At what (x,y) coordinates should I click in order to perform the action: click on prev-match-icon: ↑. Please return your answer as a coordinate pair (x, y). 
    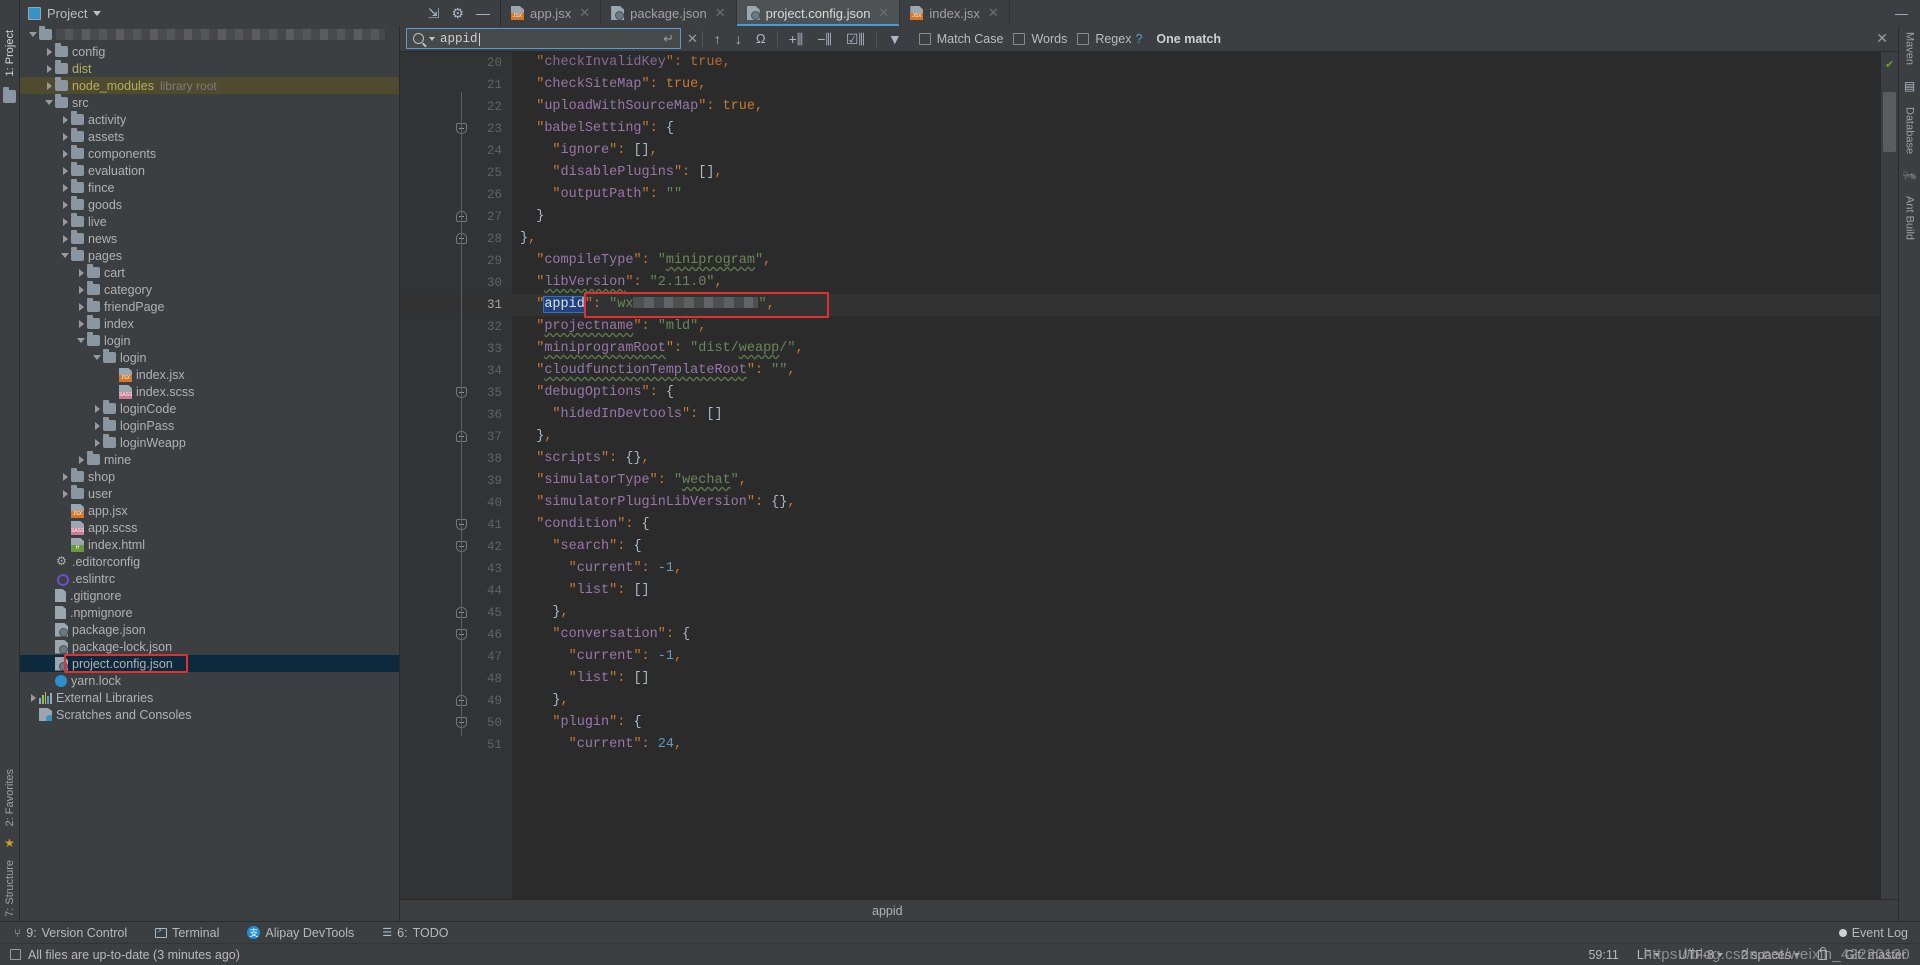
    Looking at the image, I should click on (717, 39).